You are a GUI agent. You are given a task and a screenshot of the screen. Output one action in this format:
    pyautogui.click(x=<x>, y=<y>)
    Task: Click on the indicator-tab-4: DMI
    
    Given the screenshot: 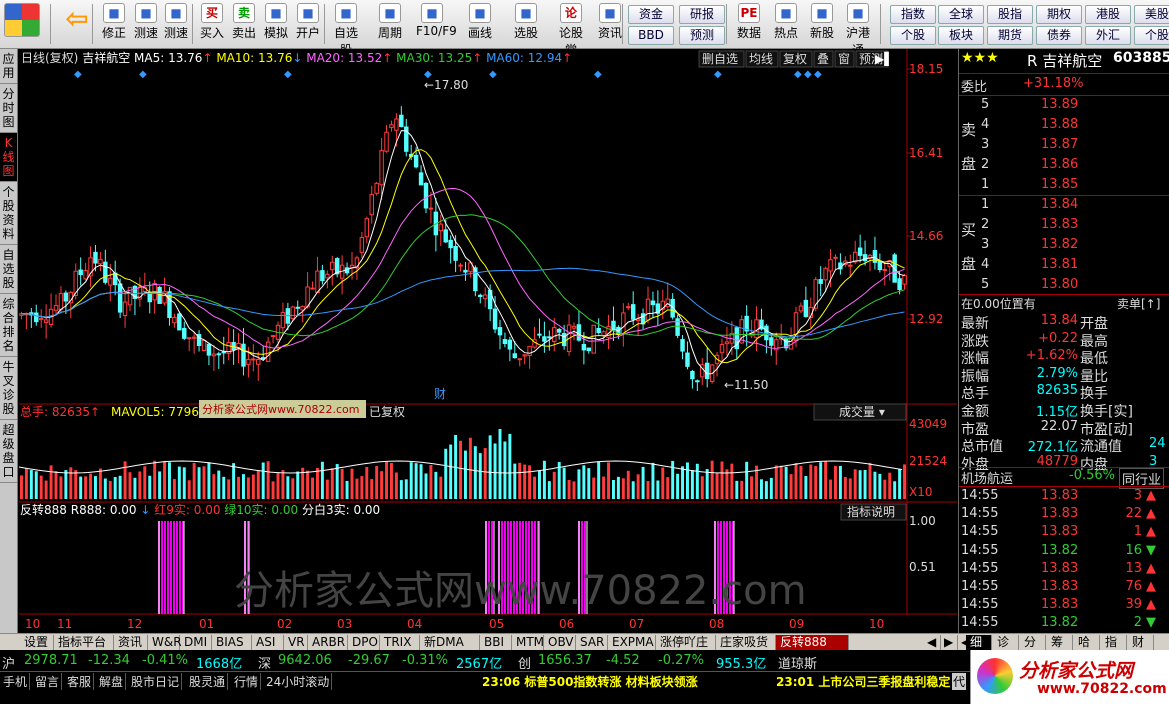 What is the action you would take?
    pyautogui.click(x=196, y=642)
    